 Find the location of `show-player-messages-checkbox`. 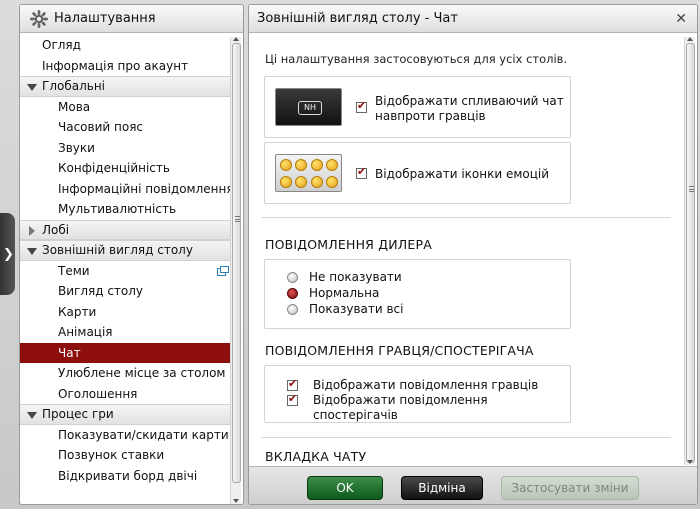

show-player-messages-checkbox is located at coordinates (292, 384).